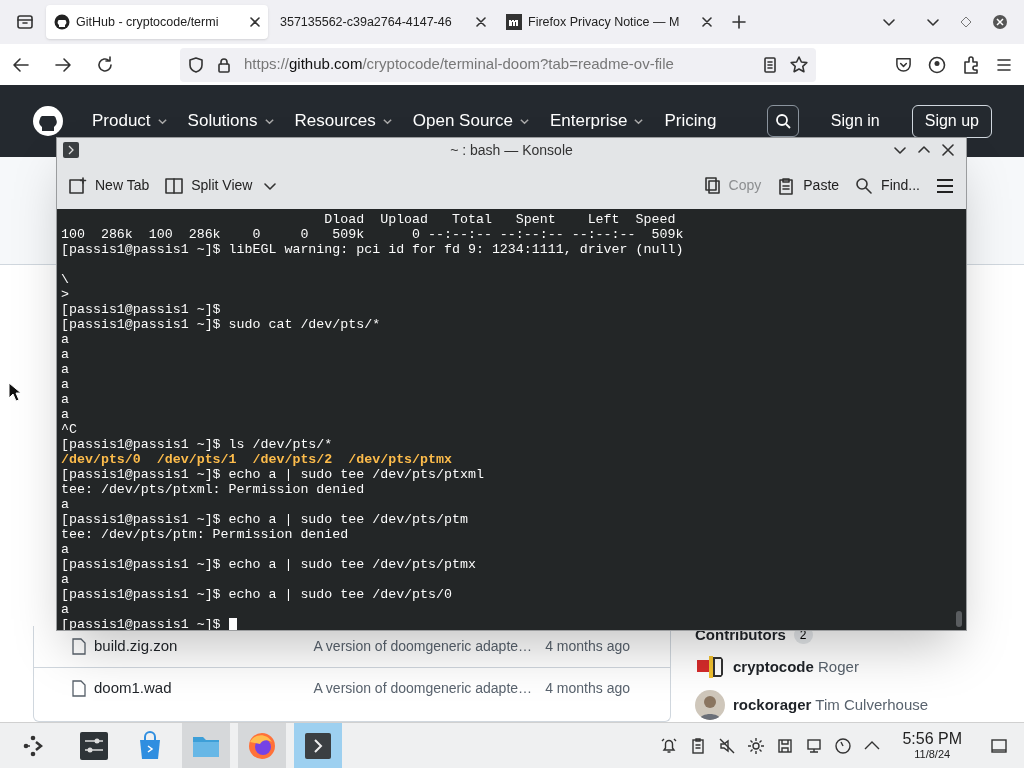  What do you see at coordinates (65, 279) in the screenshot?
I see `terminal-line: \` at bounding box center [65, 279].